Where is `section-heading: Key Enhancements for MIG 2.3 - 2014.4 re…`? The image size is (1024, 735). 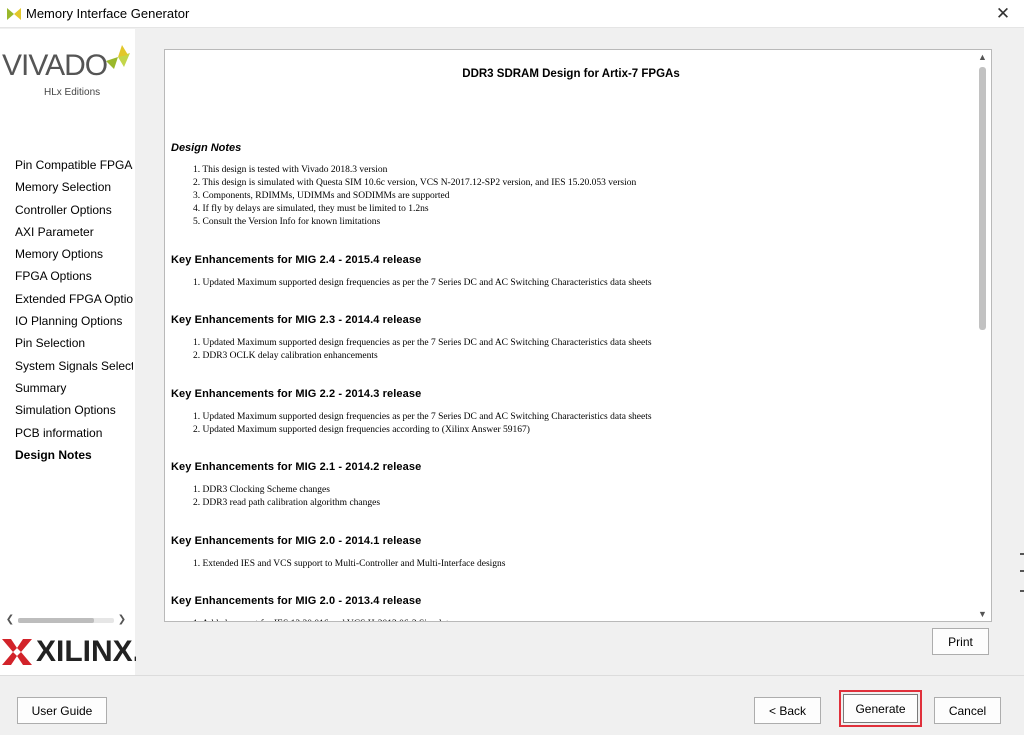
section-heading: Key Enhancements for MIG 2.3 - 2014.4 re… is located at coordinates (296, 320).